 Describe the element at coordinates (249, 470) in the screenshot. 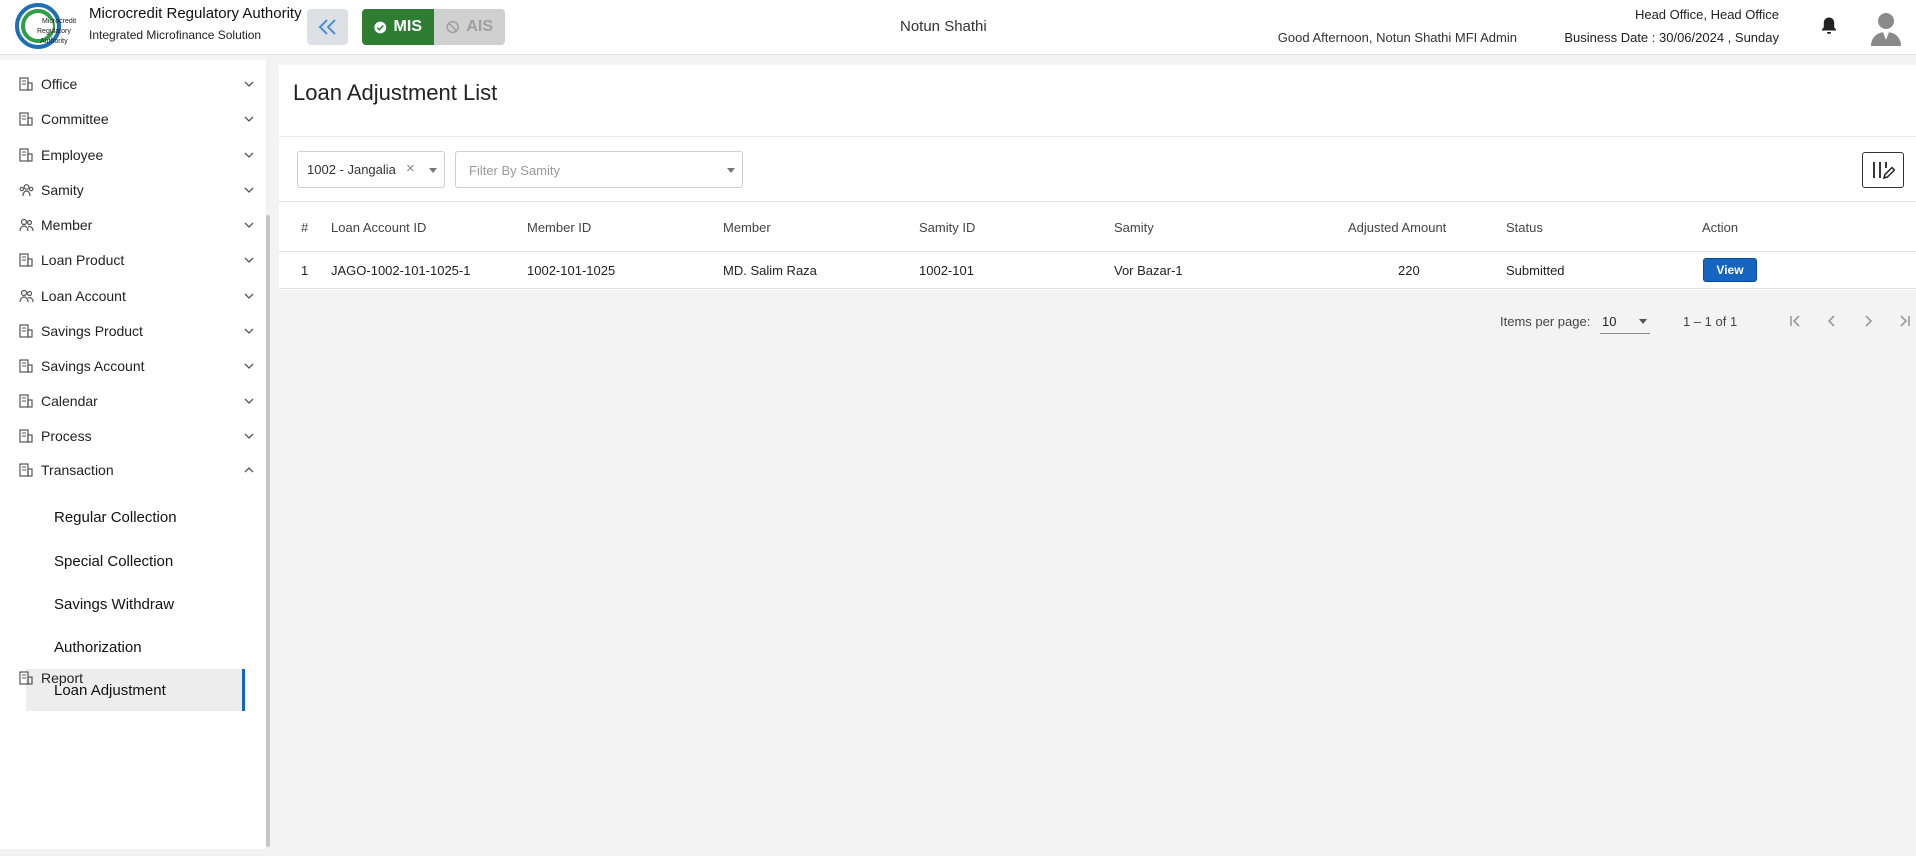

I see `chevron-up-icon` at that location.